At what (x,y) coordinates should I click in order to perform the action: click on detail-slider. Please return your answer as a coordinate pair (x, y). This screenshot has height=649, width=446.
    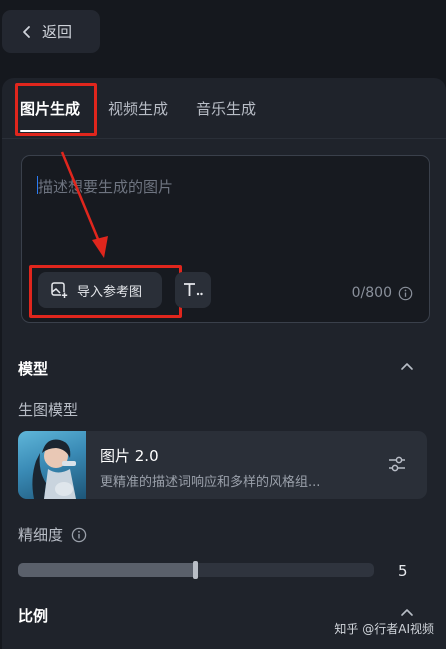
    Looking at the image, I should click on (196, 570).